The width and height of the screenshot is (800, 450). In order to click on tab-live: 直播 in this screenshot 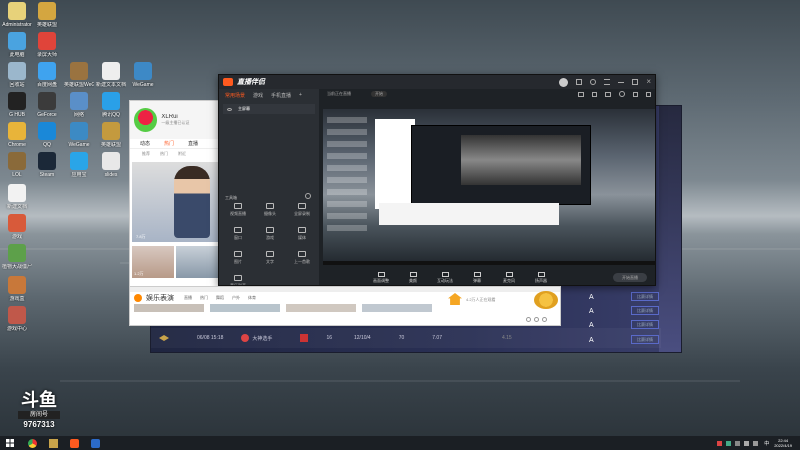, I will do `click(193, 143)`.